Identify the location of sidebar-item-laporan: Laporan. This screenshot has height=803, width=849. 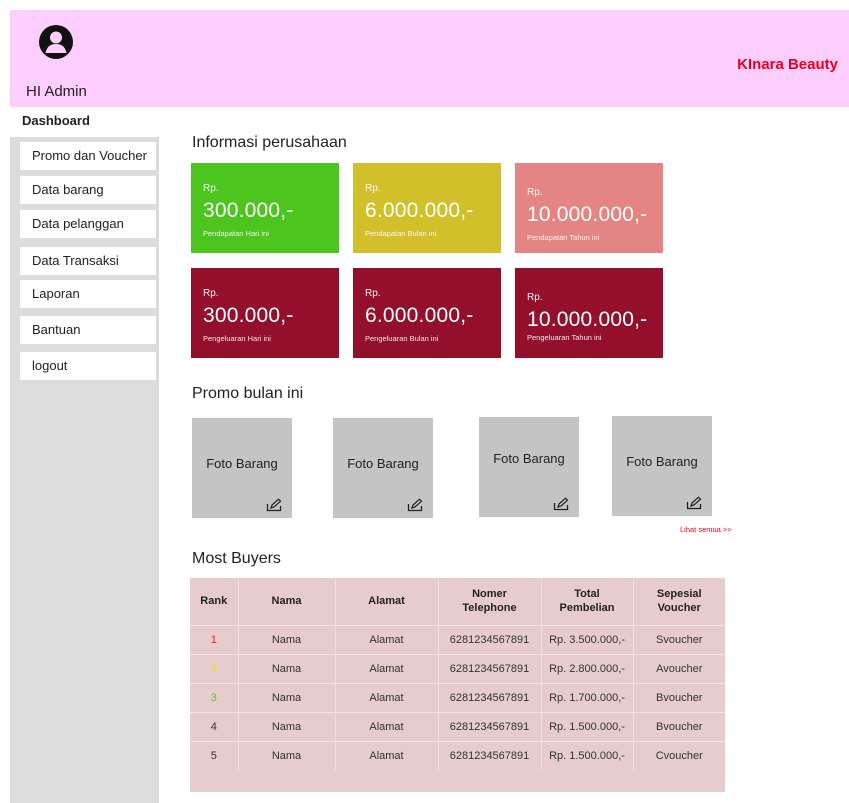
(88, 294).